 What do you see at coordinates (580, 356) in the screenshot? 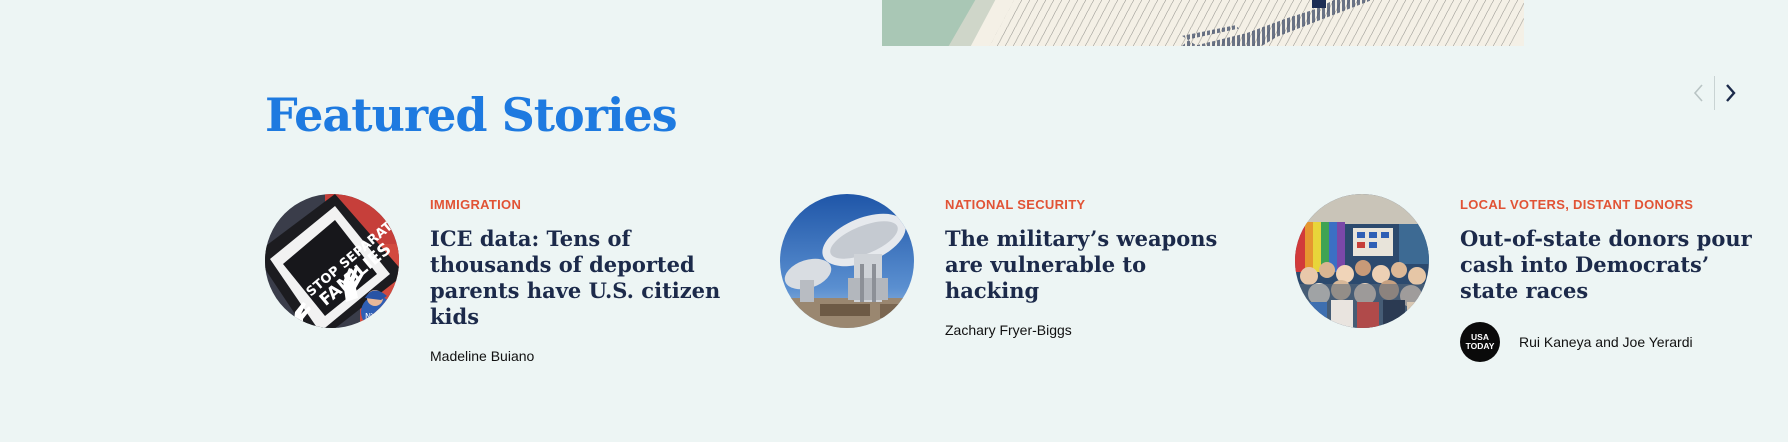
I see `story-byline: Madeline Buiano` at bounding box center [580, 356].